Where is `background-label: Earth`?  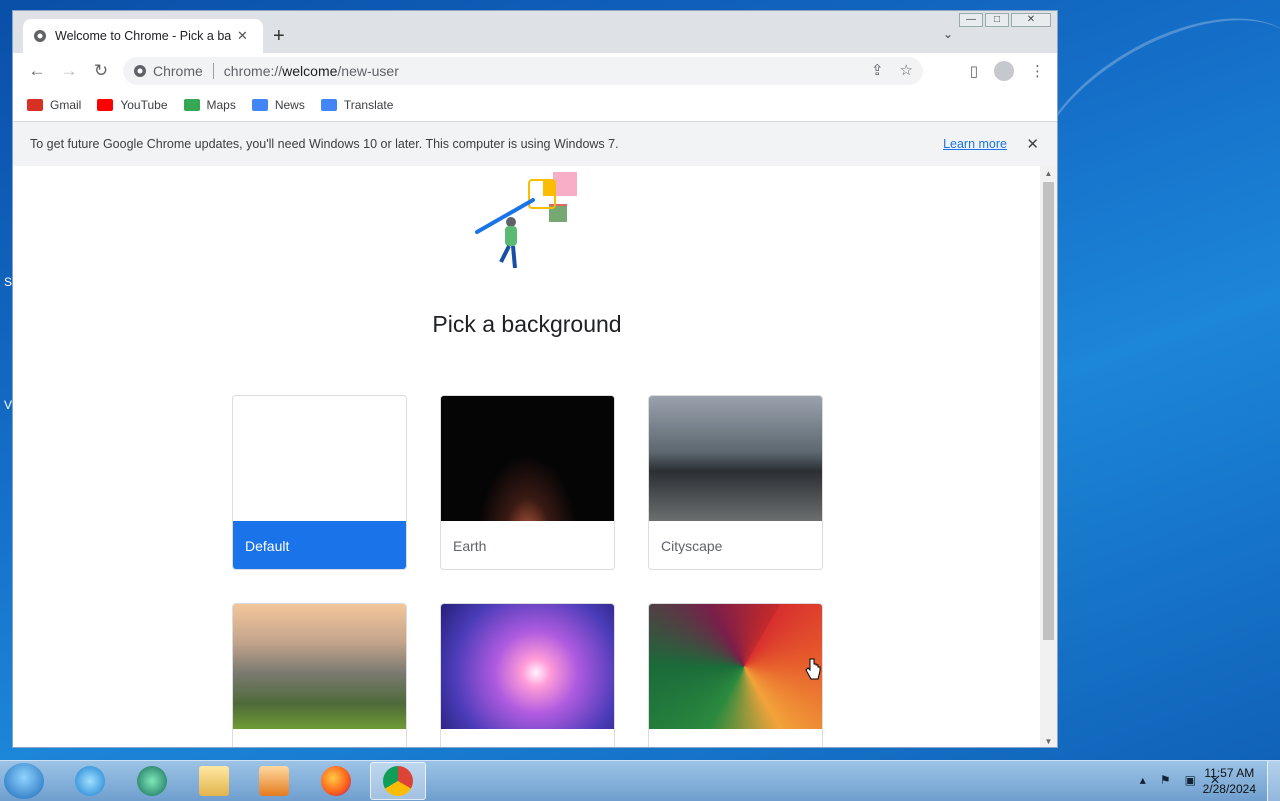 background-label: Earth is located at coordinates (470, 546).